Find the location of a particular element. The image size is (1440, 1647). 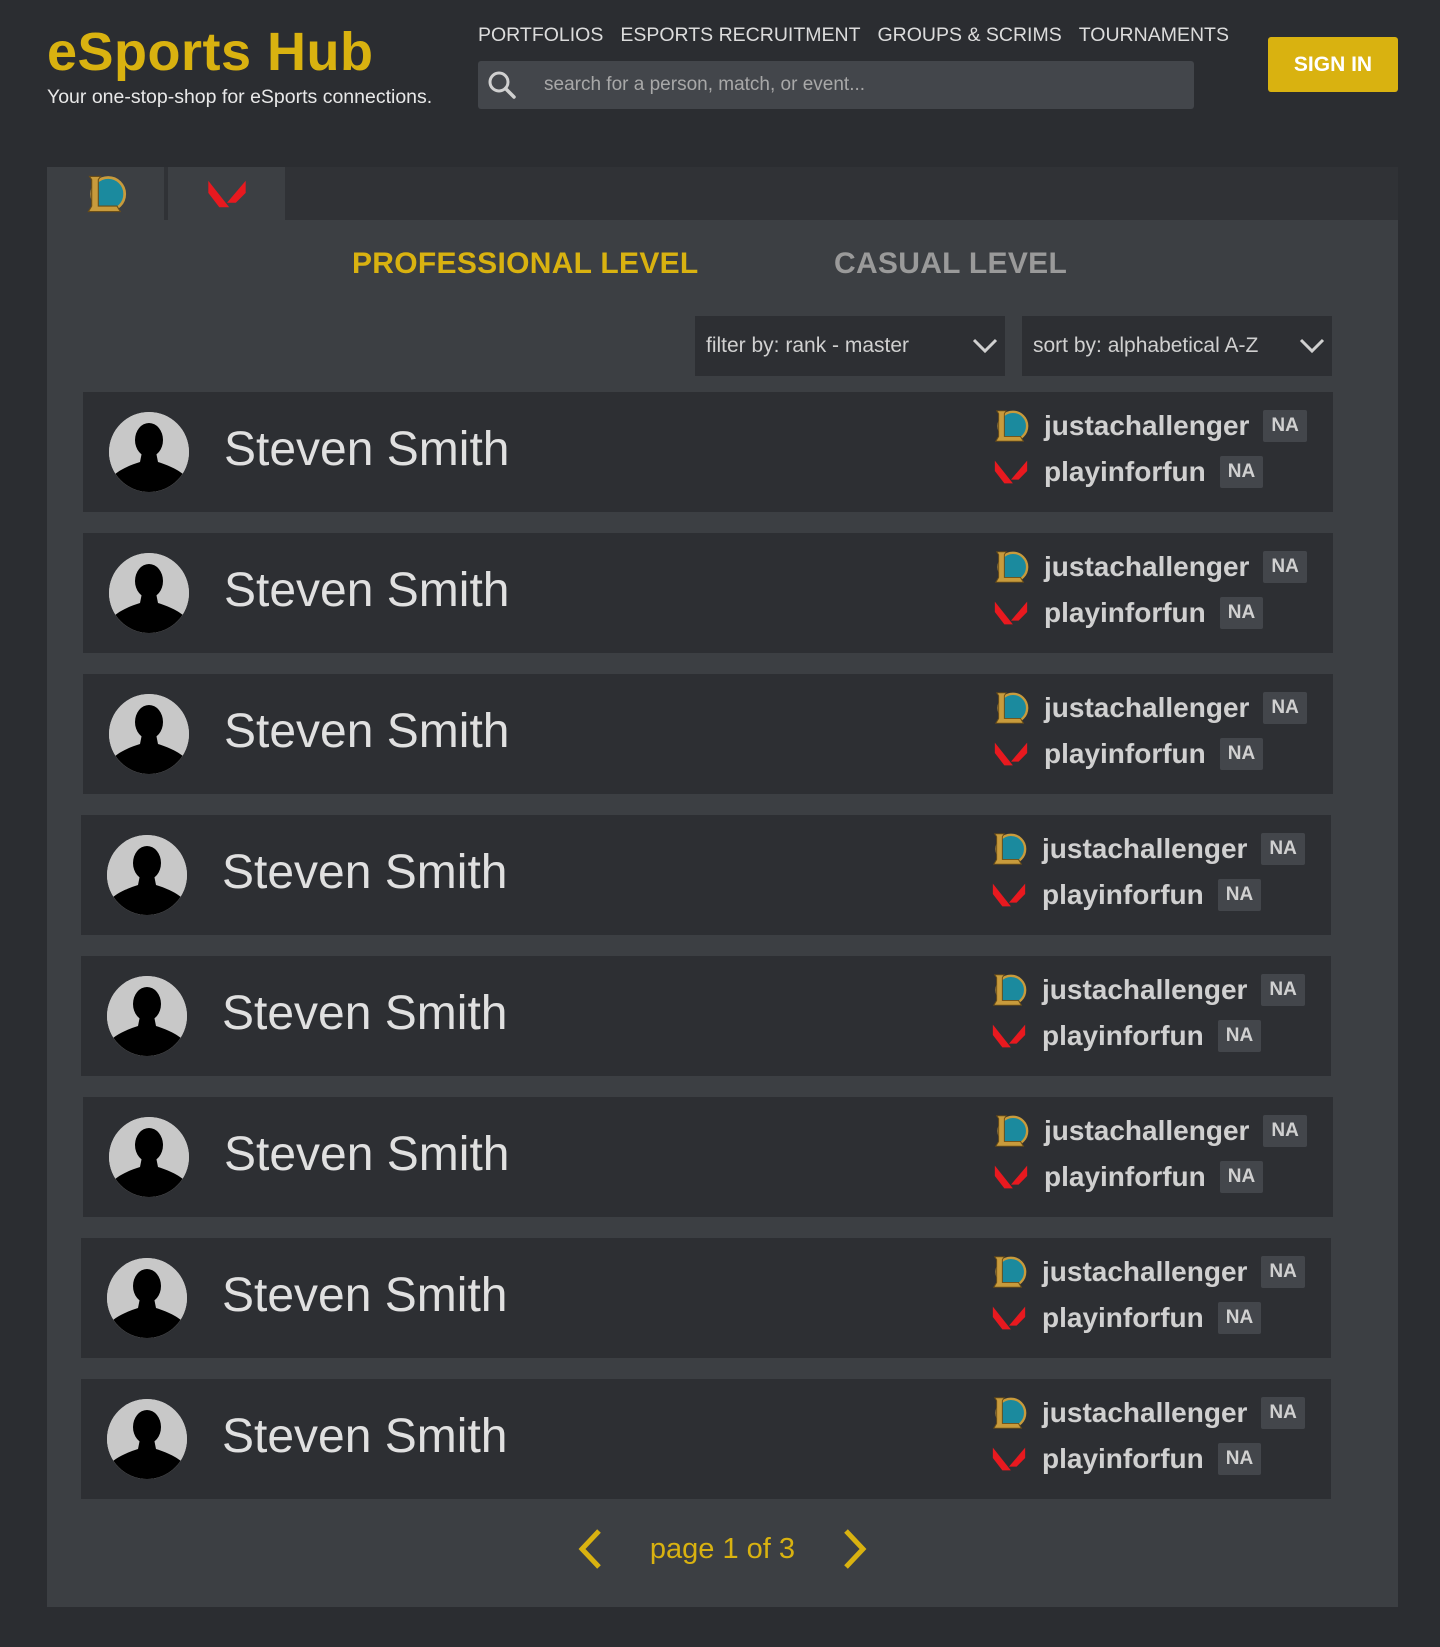

site-title: eSports Hub is located at coordinates (239, 52).